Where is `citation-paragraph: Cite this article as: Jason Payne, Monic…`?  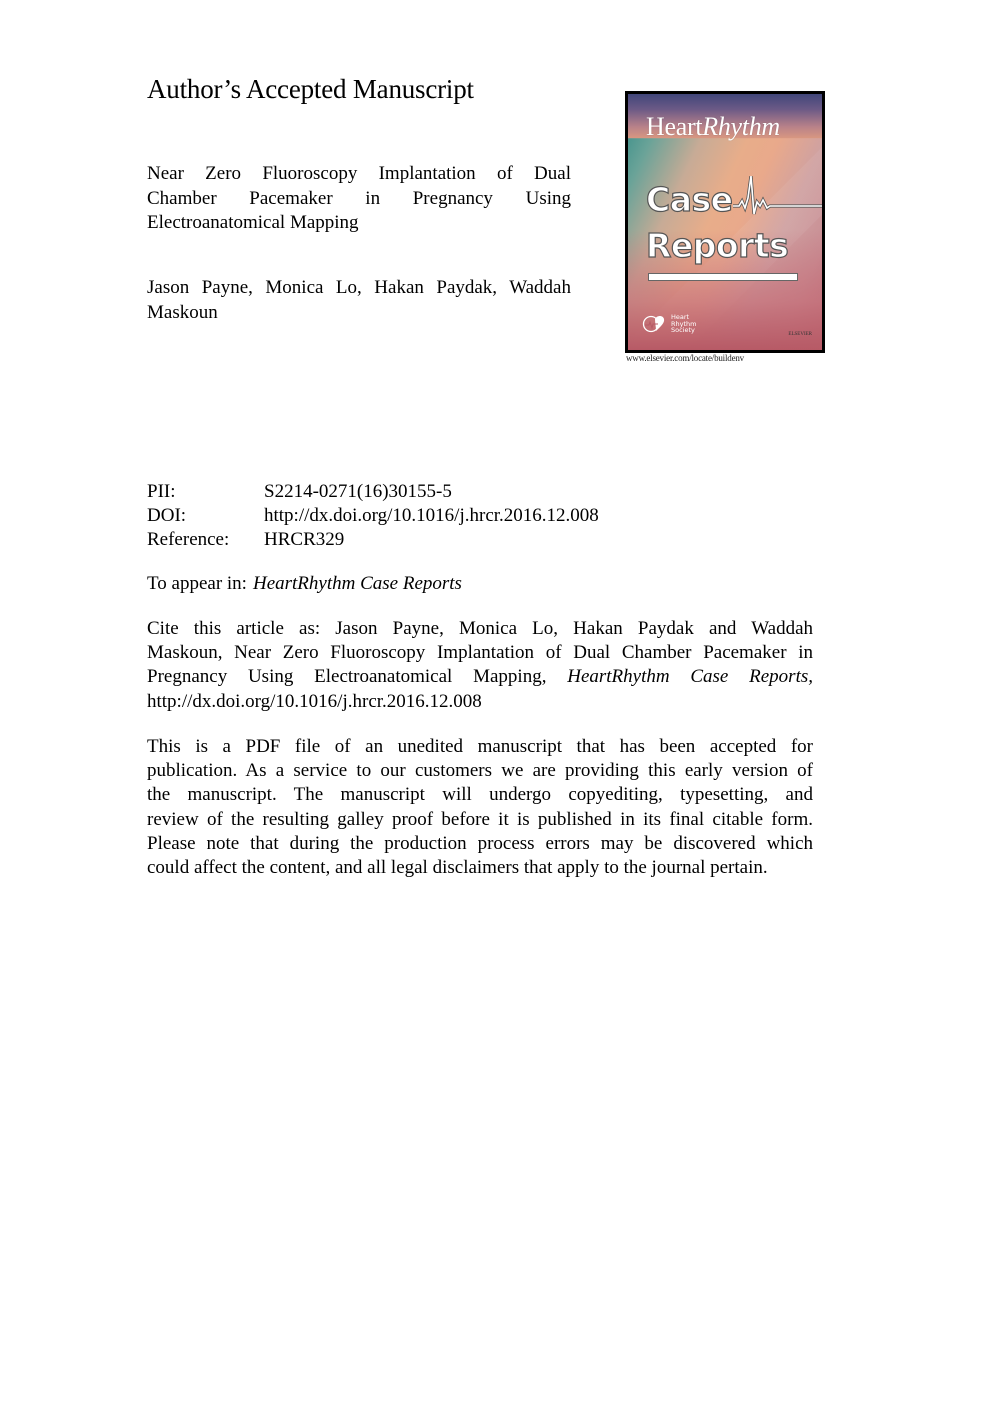 citation-paragraph: Cite this article as: Jason Payne, Monic… is located at coordinates (480, 665).